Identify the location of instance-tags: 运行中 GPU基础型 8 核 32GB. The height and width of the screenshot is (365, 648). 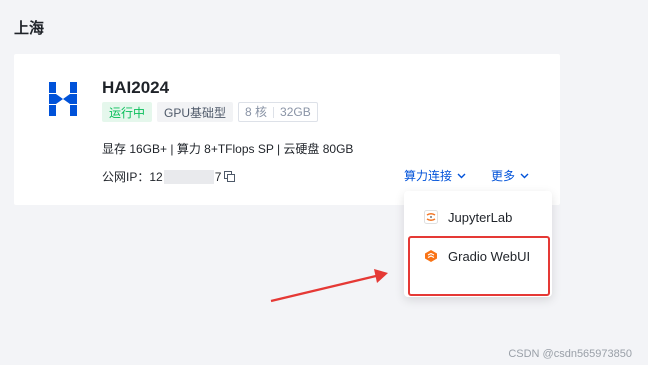
(210, 112).